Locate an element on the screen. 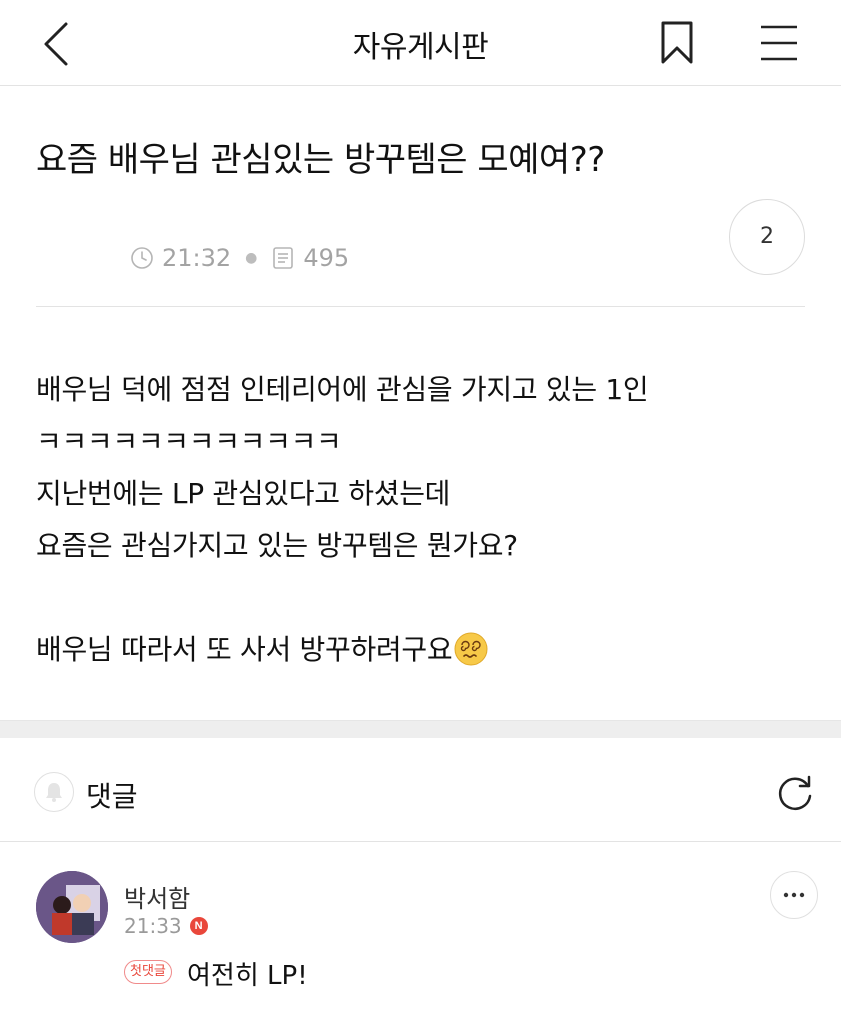 The image size is (841, 1024). body-line: 지난번에는 LP 관심있다고 하셨는데 is located at coordinates (243, 493).